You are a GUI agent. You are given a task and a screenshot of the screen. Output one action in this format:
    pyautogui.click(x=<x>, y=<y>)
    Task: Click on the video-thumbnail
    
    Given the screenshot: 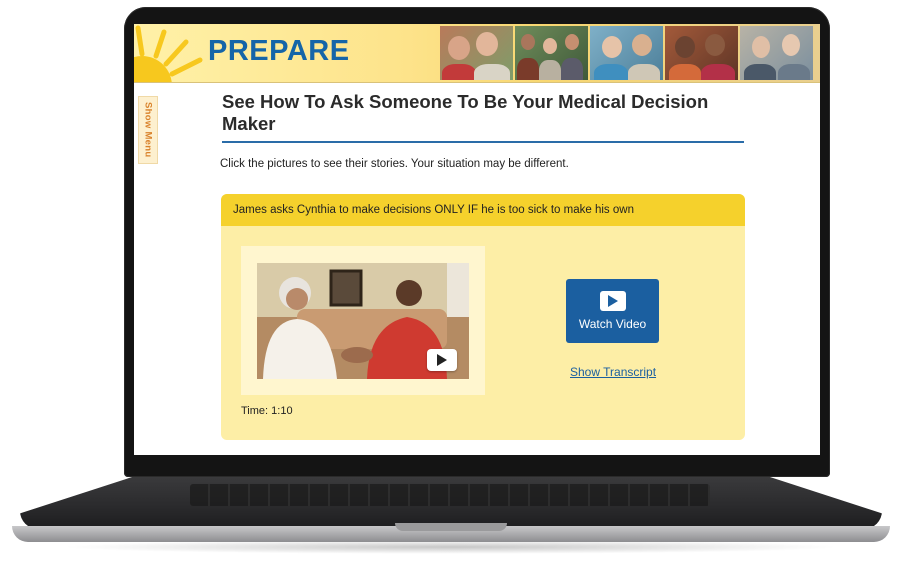 What is the action you would take?
    pyautogui.click(x=363, y=321)
    